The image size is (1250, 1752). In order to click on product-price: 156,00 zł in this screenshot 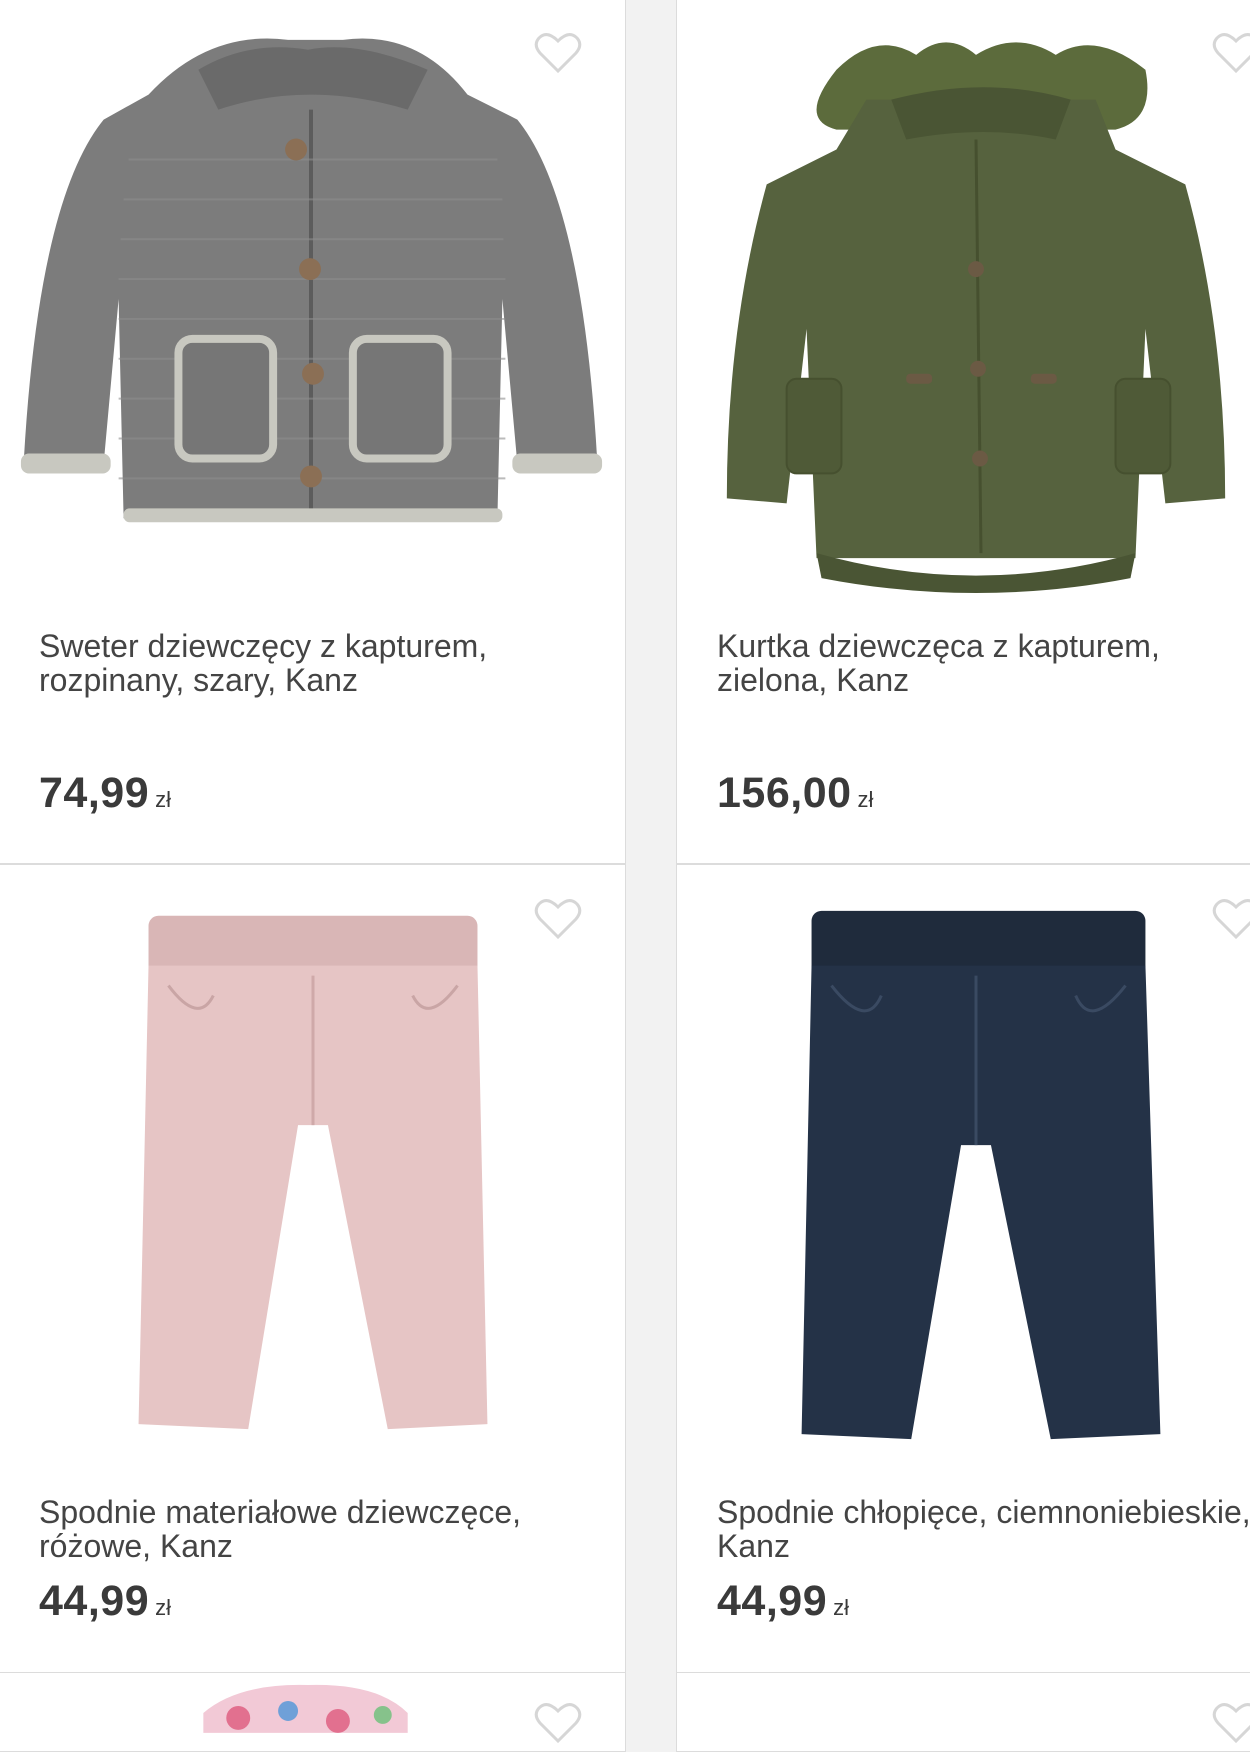, I will do `click(795, 793)`.